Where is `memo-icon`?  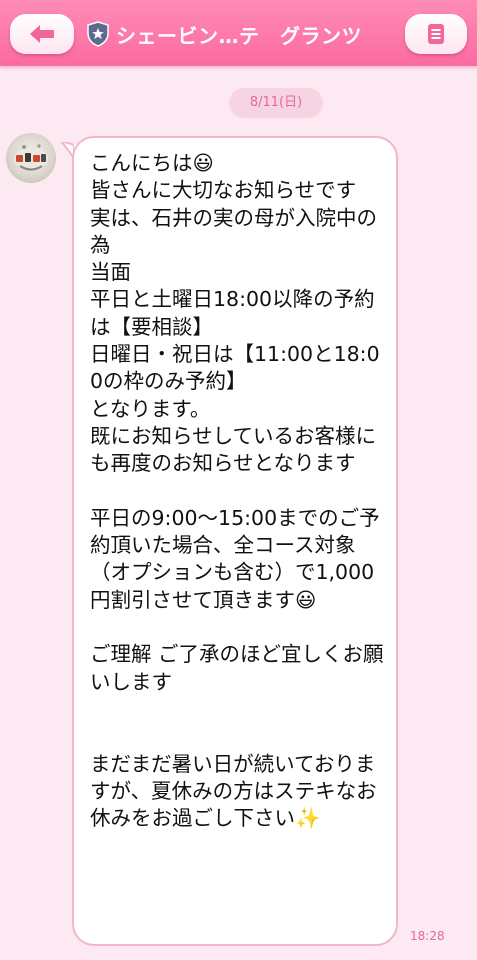 memo-icon is located at coordinates (436, 34).